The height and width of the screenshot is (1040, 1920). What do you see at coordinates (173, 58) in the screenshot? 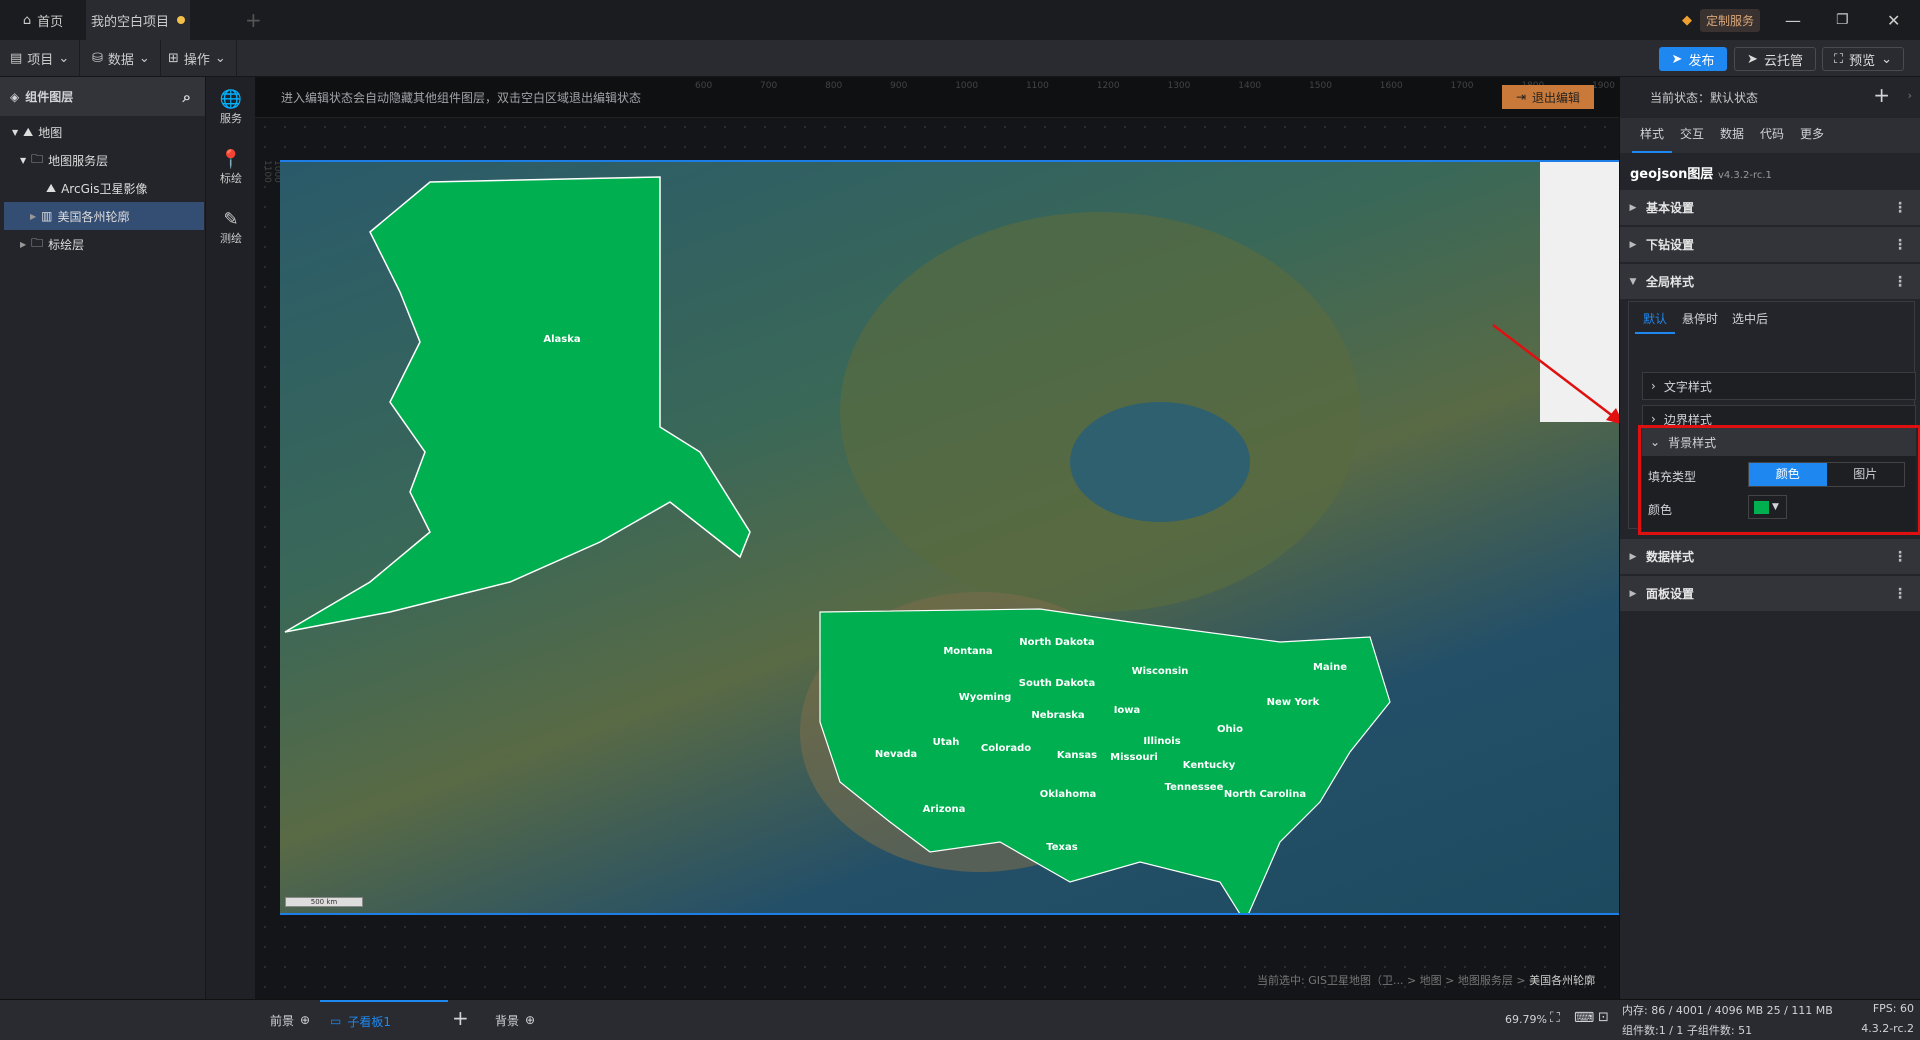
I see `grid-icon: ⊞` at bounding box center [173, 58].